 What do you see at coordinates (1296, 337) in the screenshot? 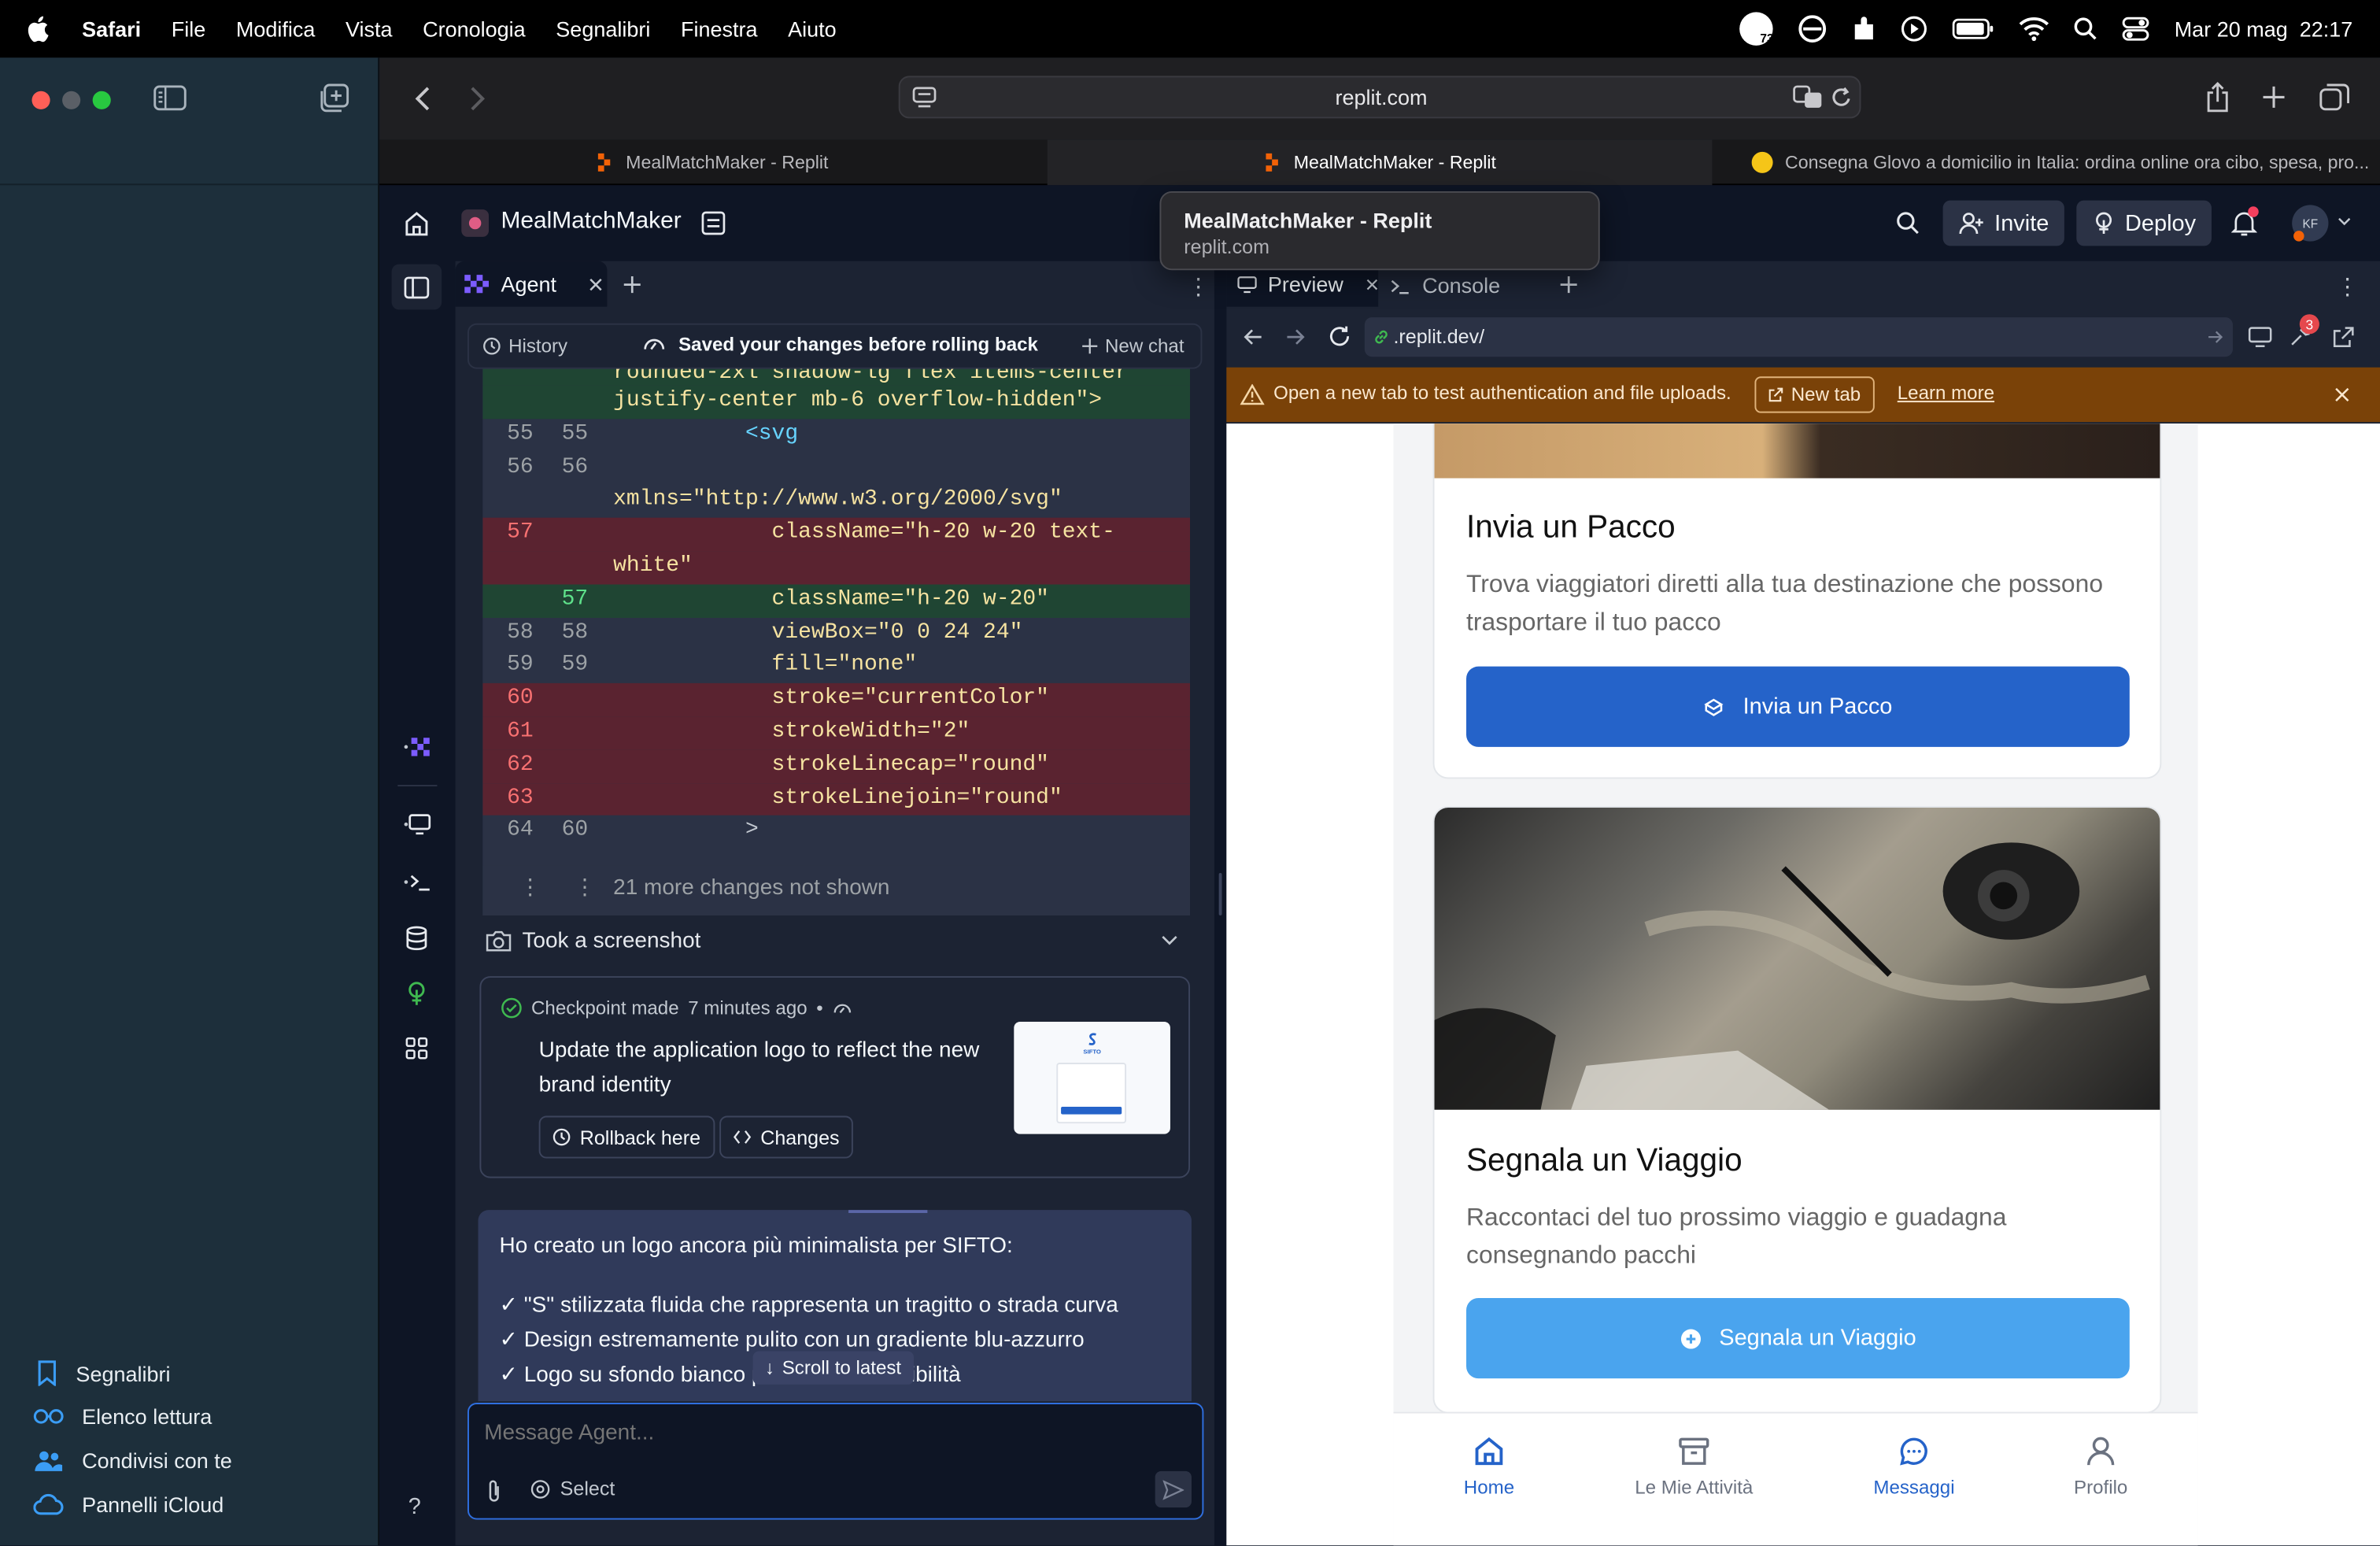
I see `preview-forward-icon` at bounding box center [1296, 337].